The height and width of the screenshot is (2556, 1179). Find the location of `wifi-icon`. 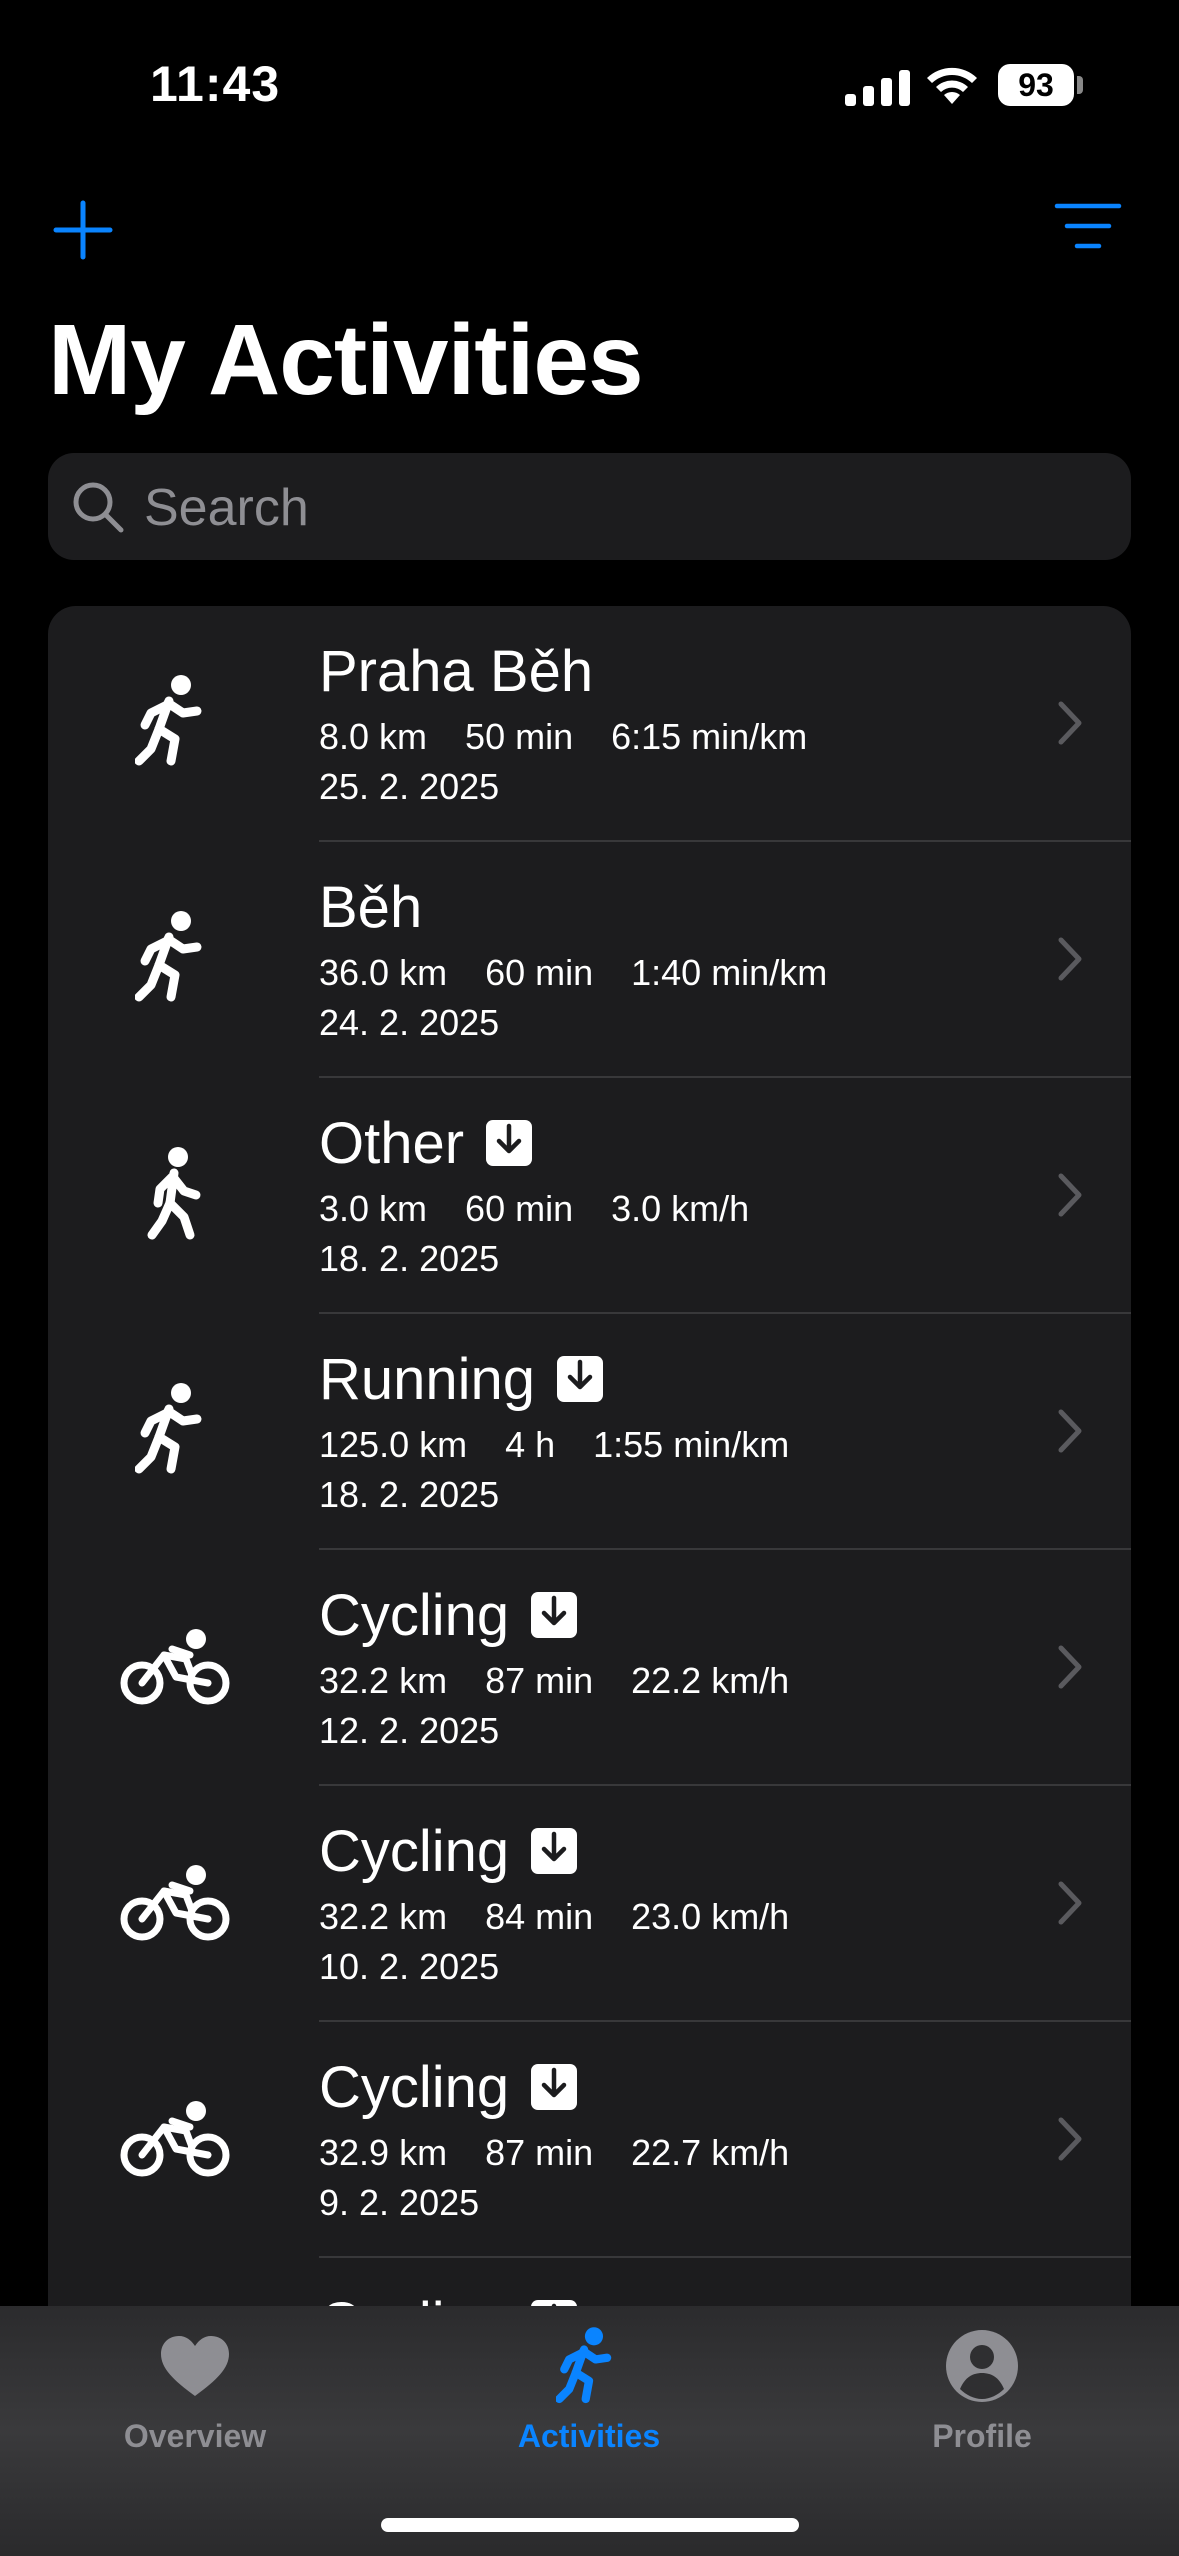

wifi-icon is located at coordinates (952, 85).